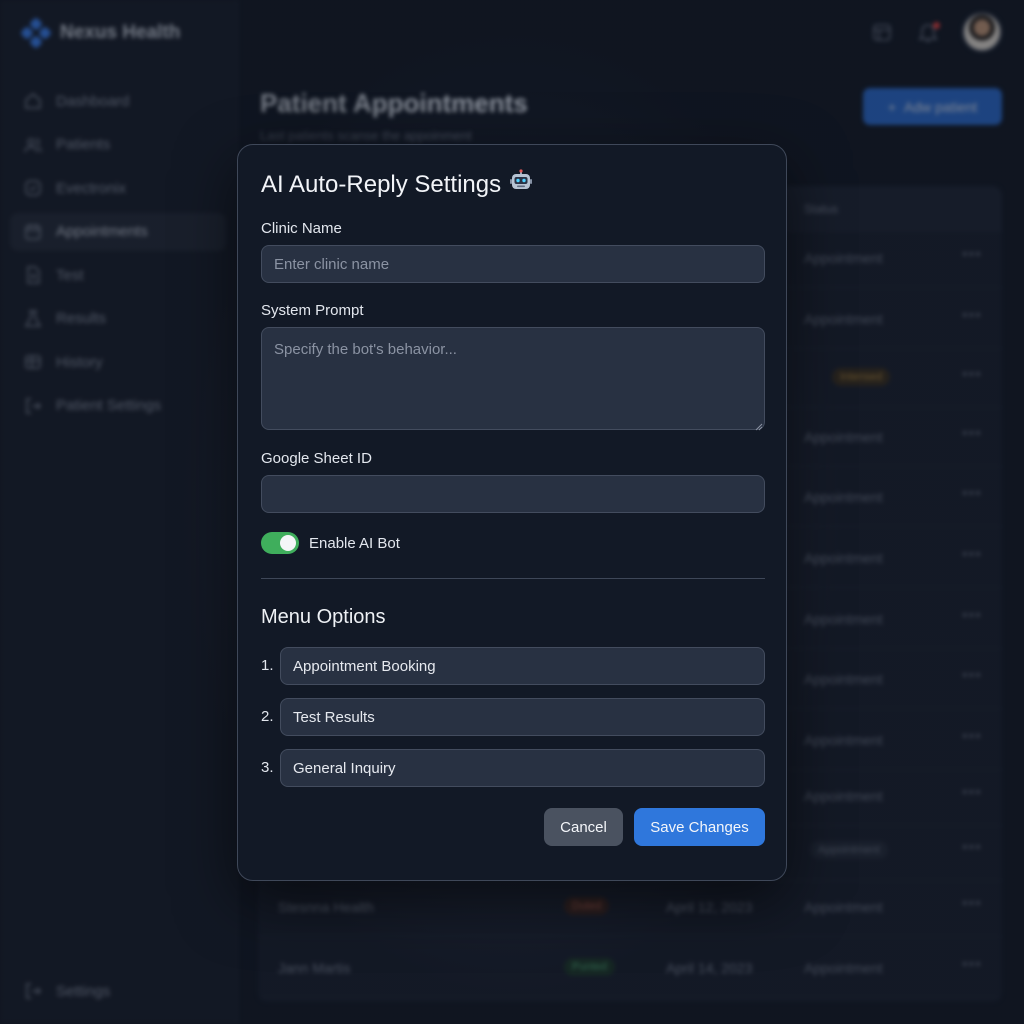  What do you see at coordinates (33, 188) in the screenshot?
I see `check-badge-icon` at bounding box center [33, 188].